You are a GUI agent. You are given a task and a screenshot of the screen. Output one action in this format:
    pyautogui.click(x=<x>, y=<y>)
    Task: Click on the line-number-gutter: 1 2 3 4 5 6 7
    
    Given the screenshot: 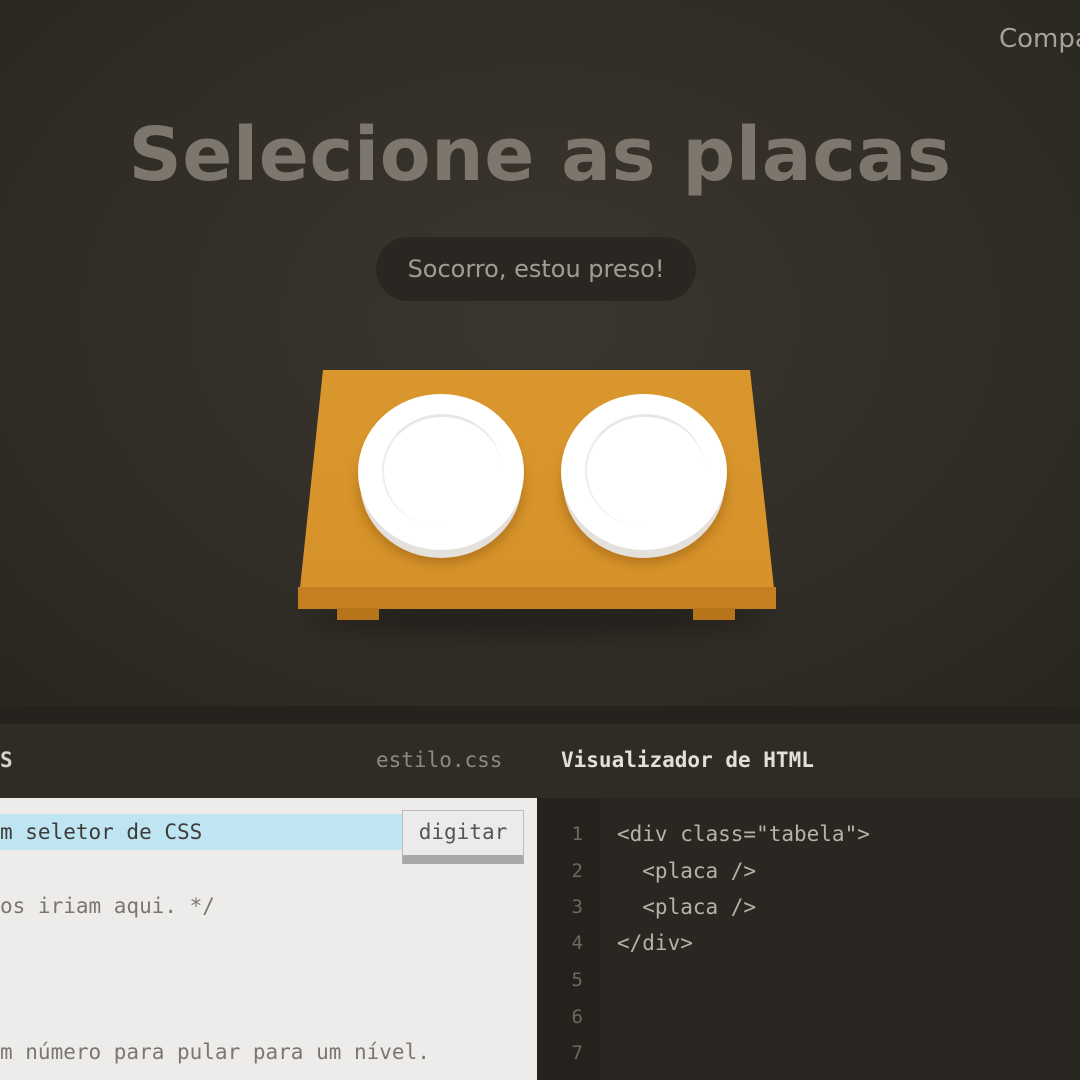 What is the action you would take?
    pyautogui.click(x=568, y=939)
    